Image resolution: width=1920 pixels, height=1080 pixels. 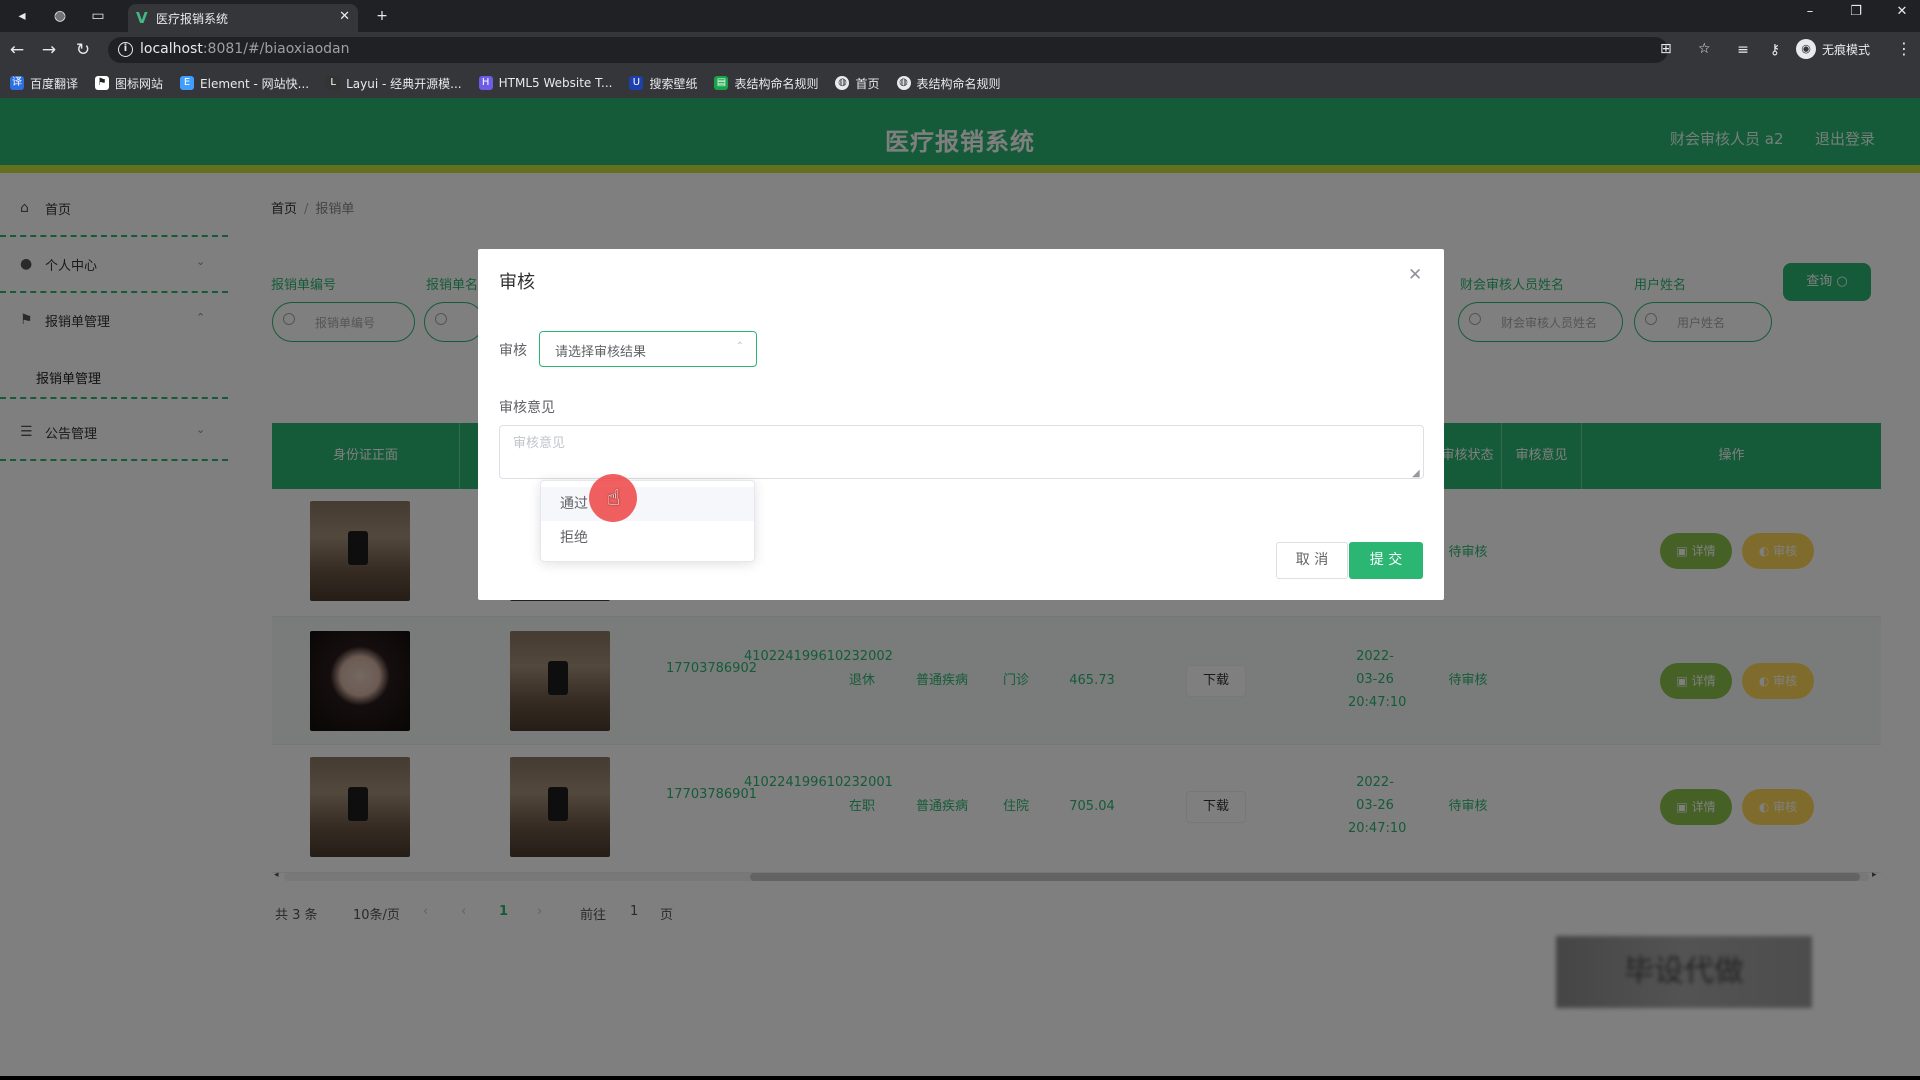 I want to click on dialog-title: 审核, so click(x=517, y=282).